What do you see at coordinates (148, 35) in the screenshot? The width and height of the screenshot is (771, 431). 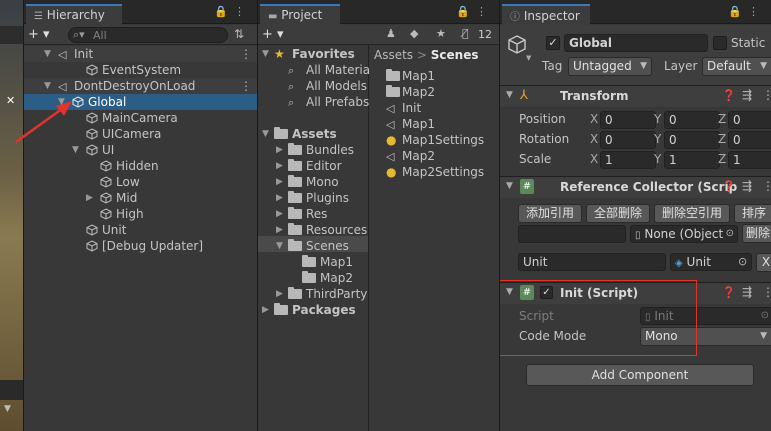 I see `hierarchy-search-input: ⌕▾ All` at bounding box center [148, 35].